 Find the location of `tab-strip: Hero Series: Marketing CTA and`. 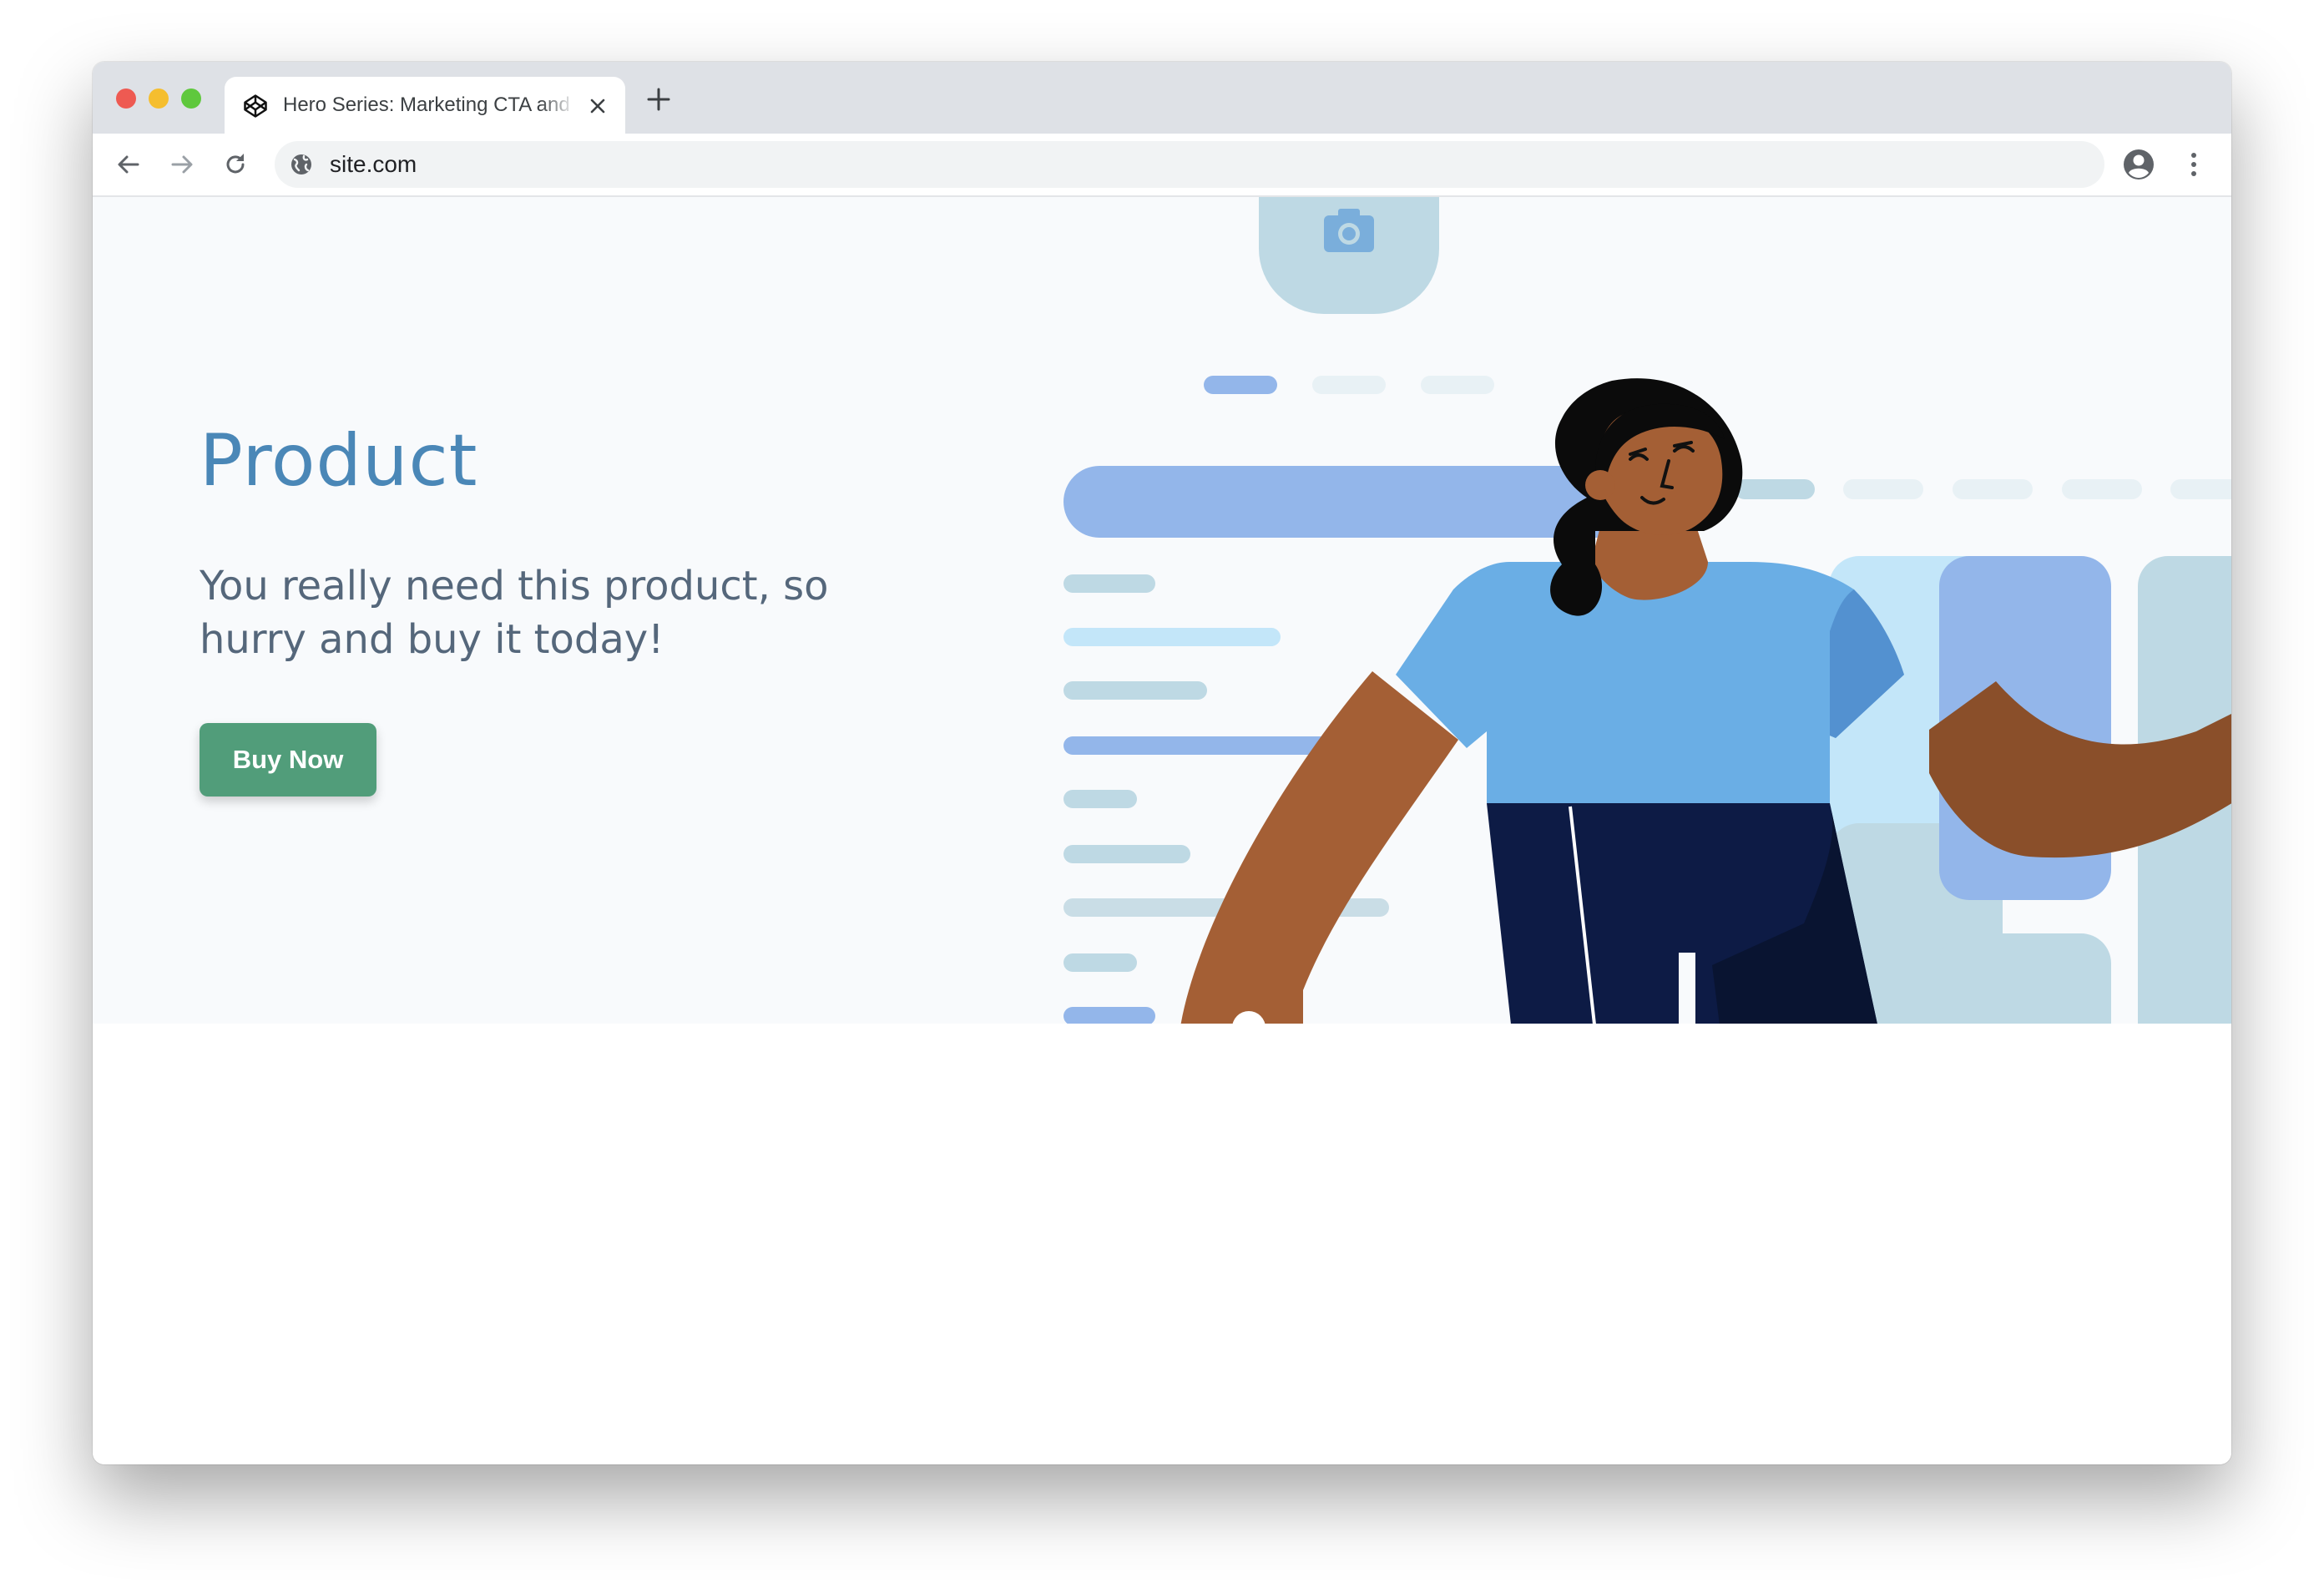

tab-strip: Hero Series: Marketing CTA and is located at coordinates (1162, 98).